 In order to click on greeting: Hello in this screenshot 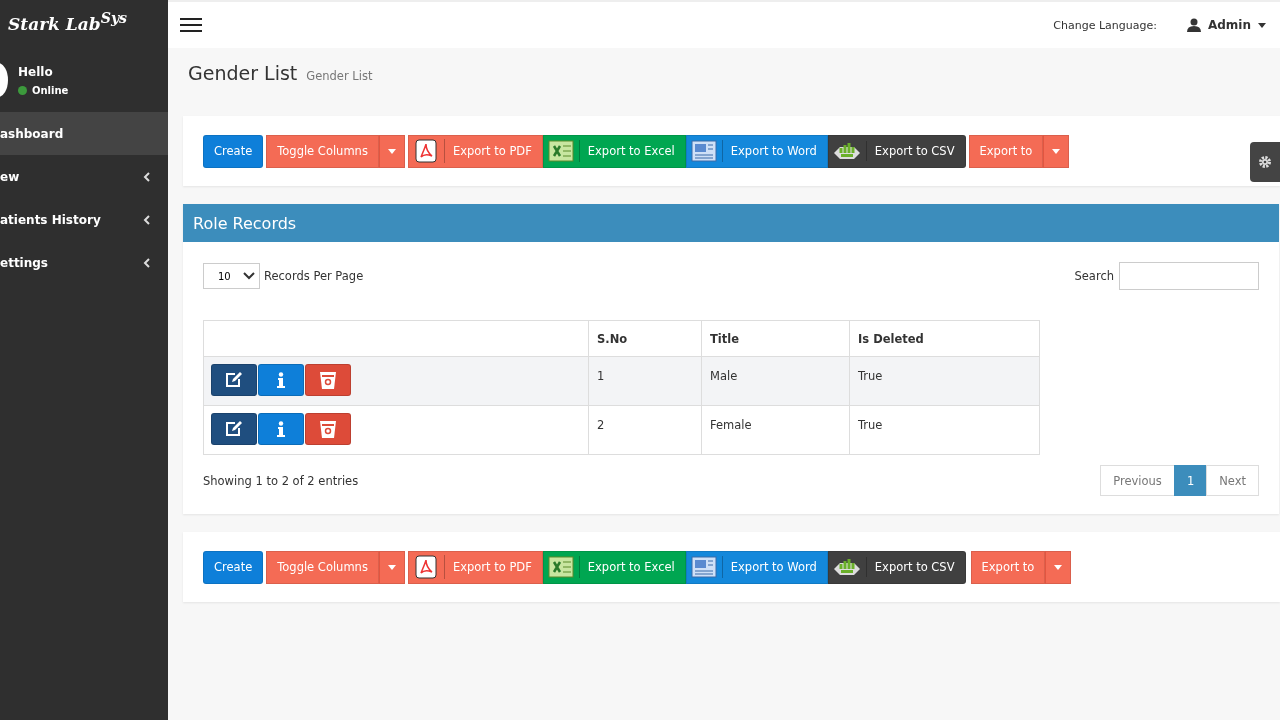, I will do `click(36, 71)`.